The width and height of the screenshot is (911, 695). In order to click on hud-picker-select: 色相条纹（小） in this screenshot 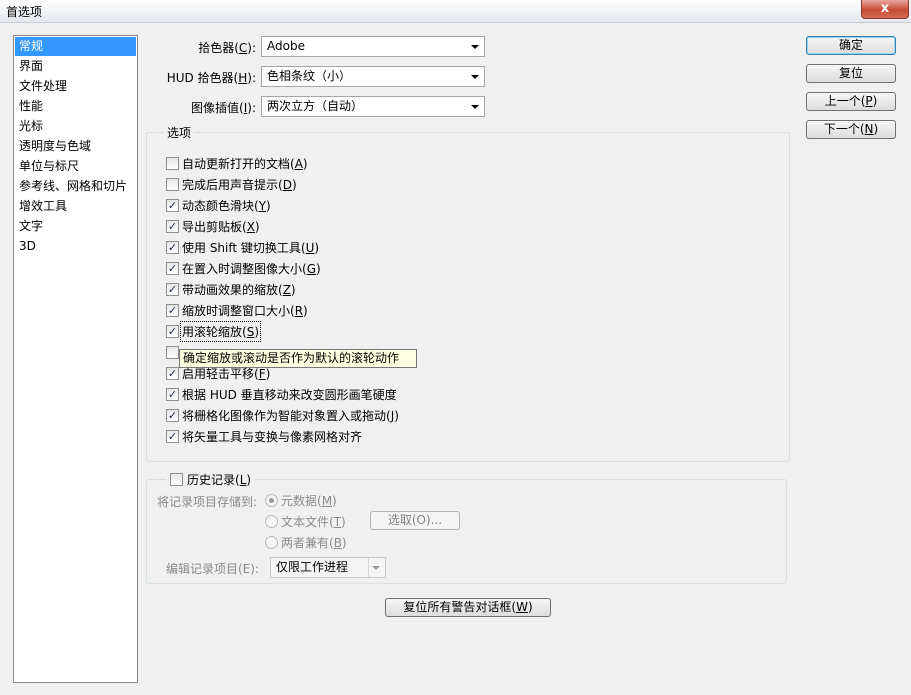, I will do `click(373, 76)`.